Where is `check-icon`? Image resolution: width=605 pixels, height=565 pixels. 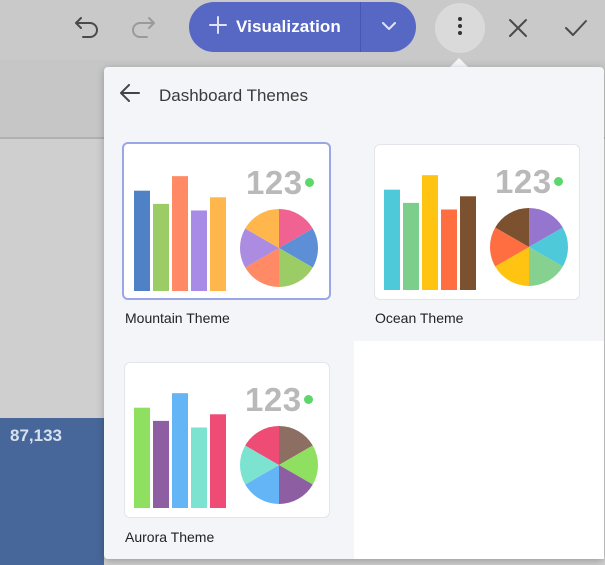 check-icon is located at coordinates (576, 28).